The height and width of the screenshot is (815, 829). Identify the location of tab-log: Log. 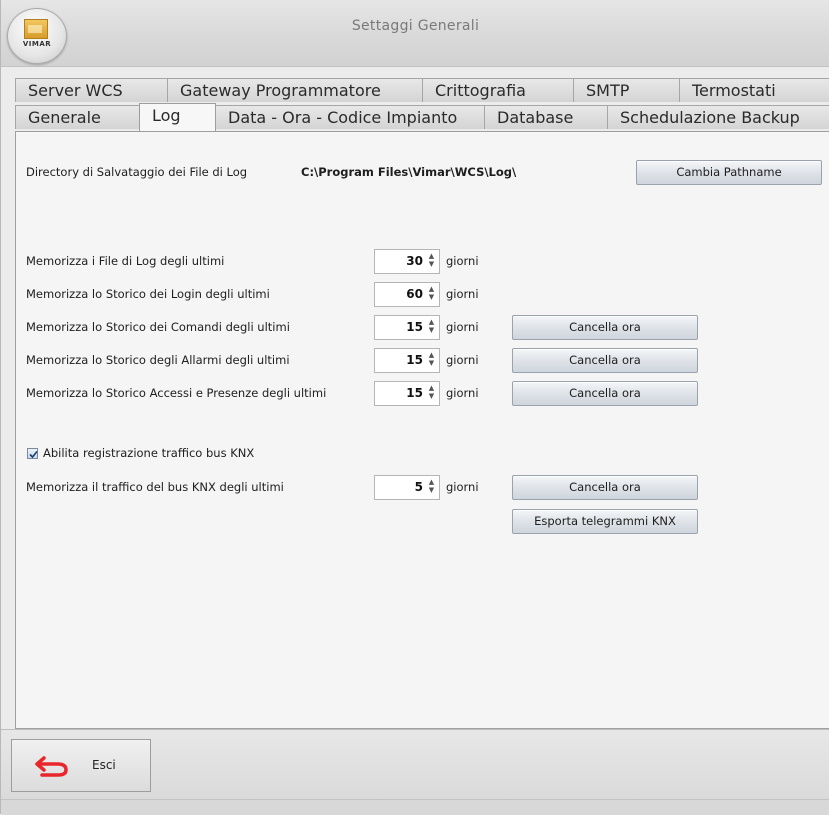
(177, 117).